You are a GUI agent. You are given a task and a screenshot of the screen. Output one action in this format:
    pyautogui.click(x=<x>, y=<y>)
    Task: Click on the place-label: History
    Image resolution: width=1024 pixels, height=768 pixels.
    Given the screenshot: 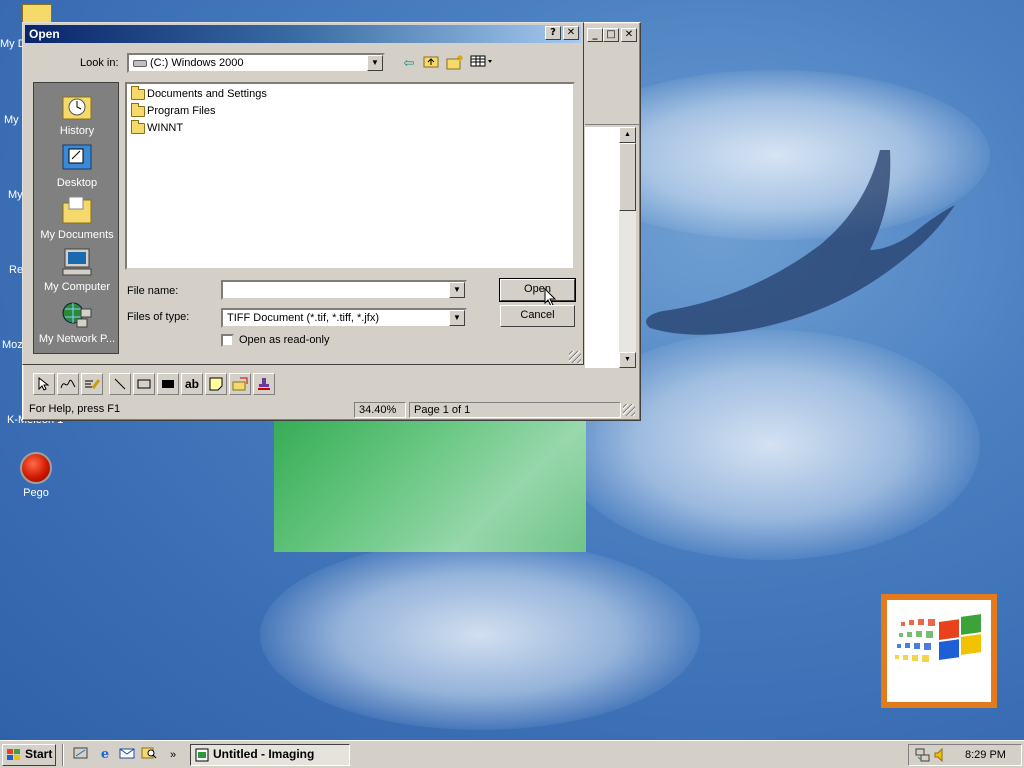 What is the action you would take?
    pyautogui.click(x=77, y=131)
    